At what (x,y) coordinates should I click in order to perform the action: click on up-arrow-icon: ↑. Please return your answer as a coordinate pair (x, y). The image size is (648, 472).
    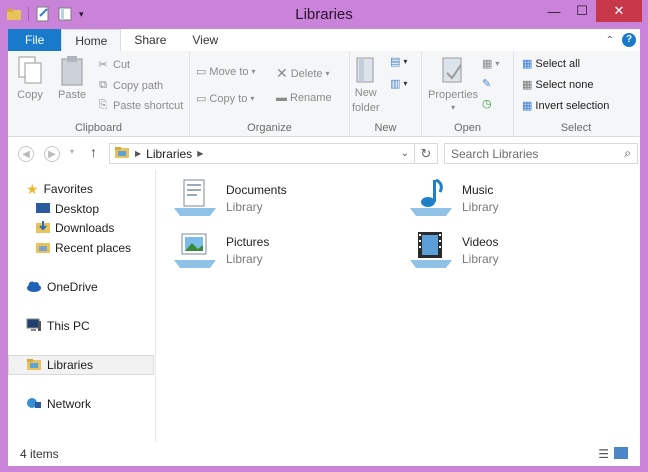
    Looking at the image, I should click on (93, 152).